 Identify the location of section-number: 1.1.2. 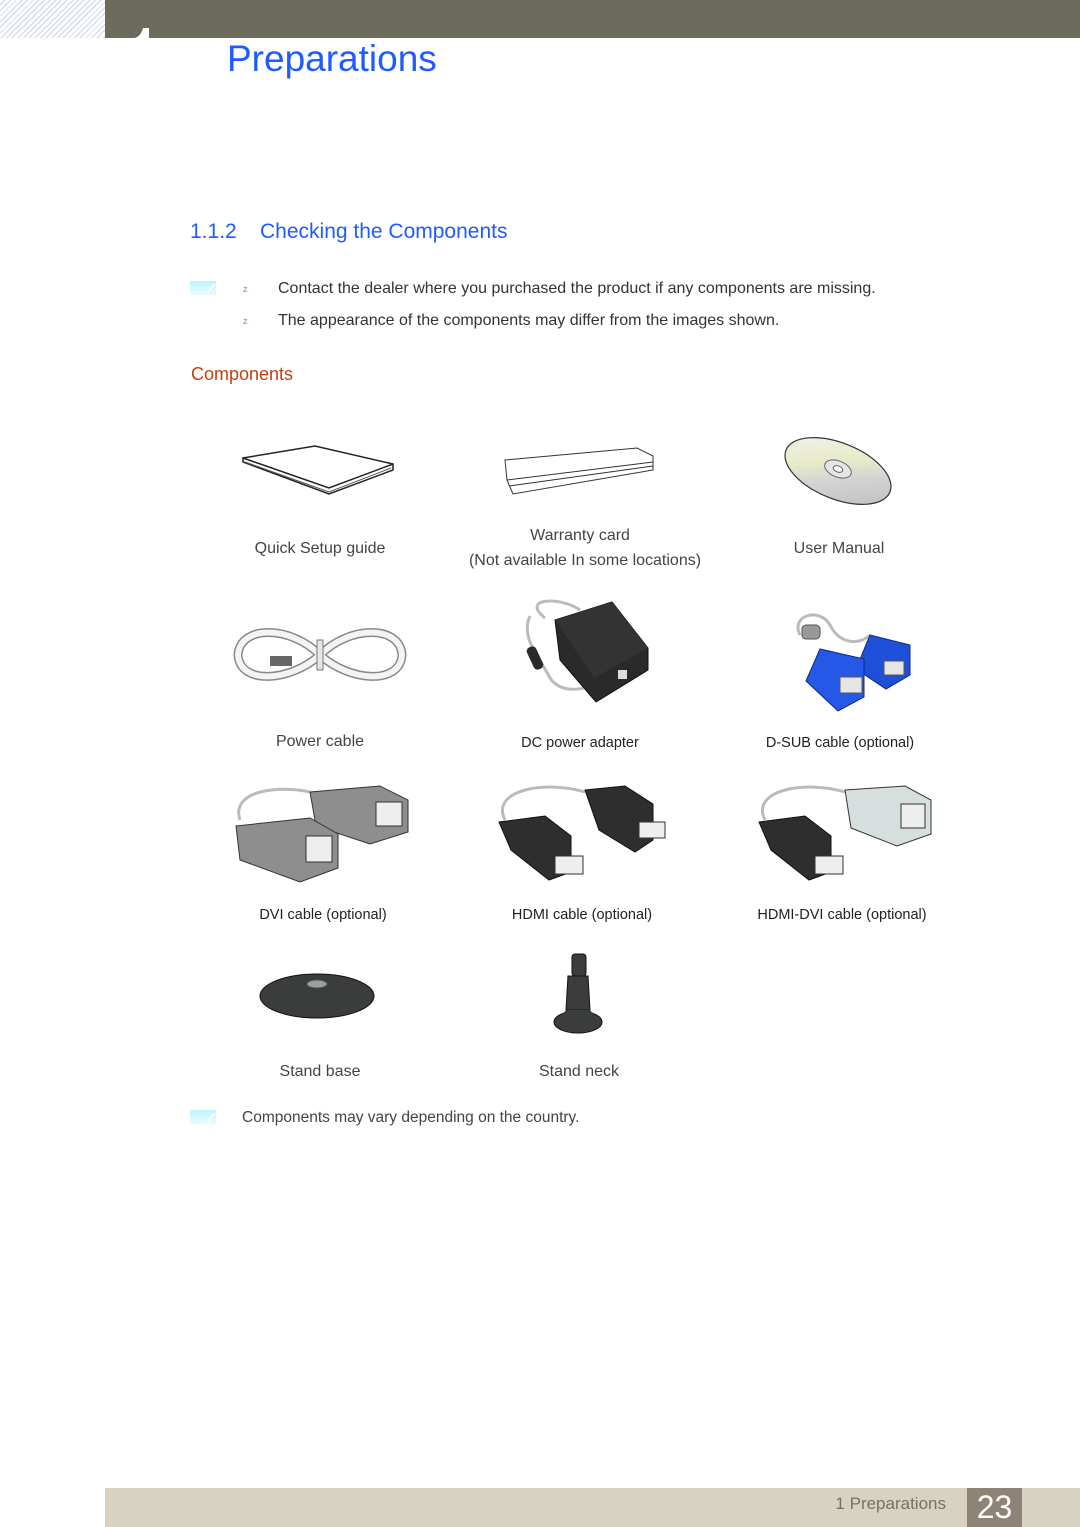
(213, 231).